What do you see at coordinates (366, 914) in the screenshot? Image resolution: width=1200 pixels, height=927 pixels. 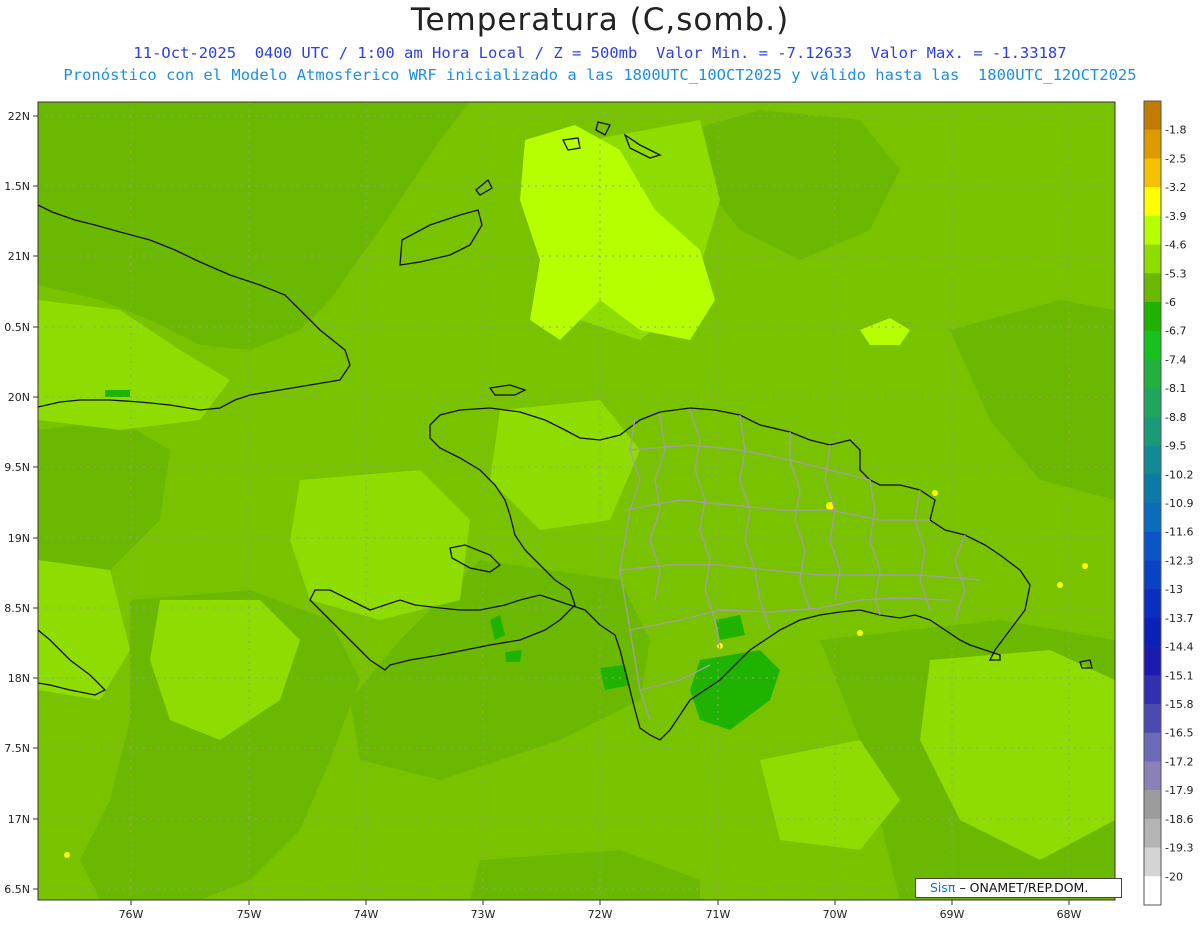 I see `lon-tick-label: 74W` at bounding box center [366, 914].